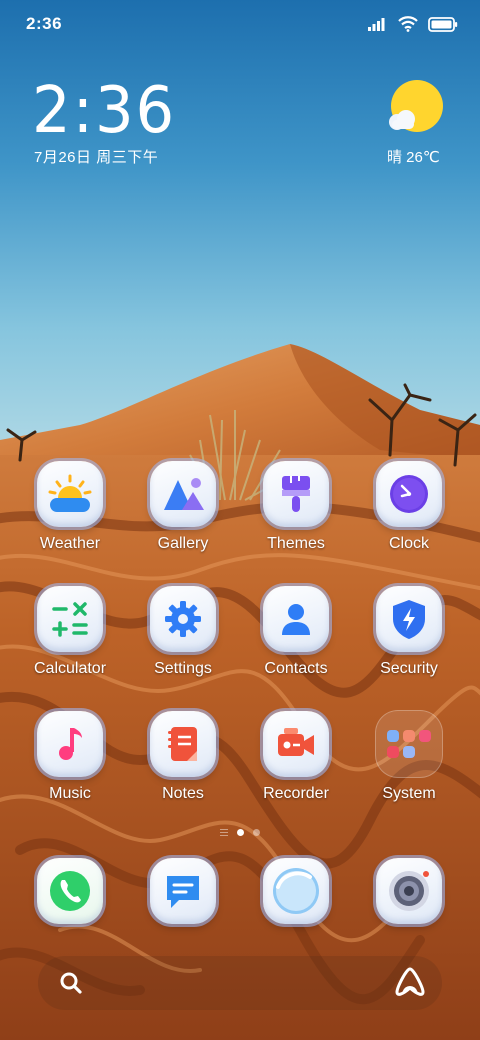 The height and width of the screenshot is (1040, 480). Describe the element at coordinates (224, 832) in the screenshot. I see `feed-page-indicator` at that location.